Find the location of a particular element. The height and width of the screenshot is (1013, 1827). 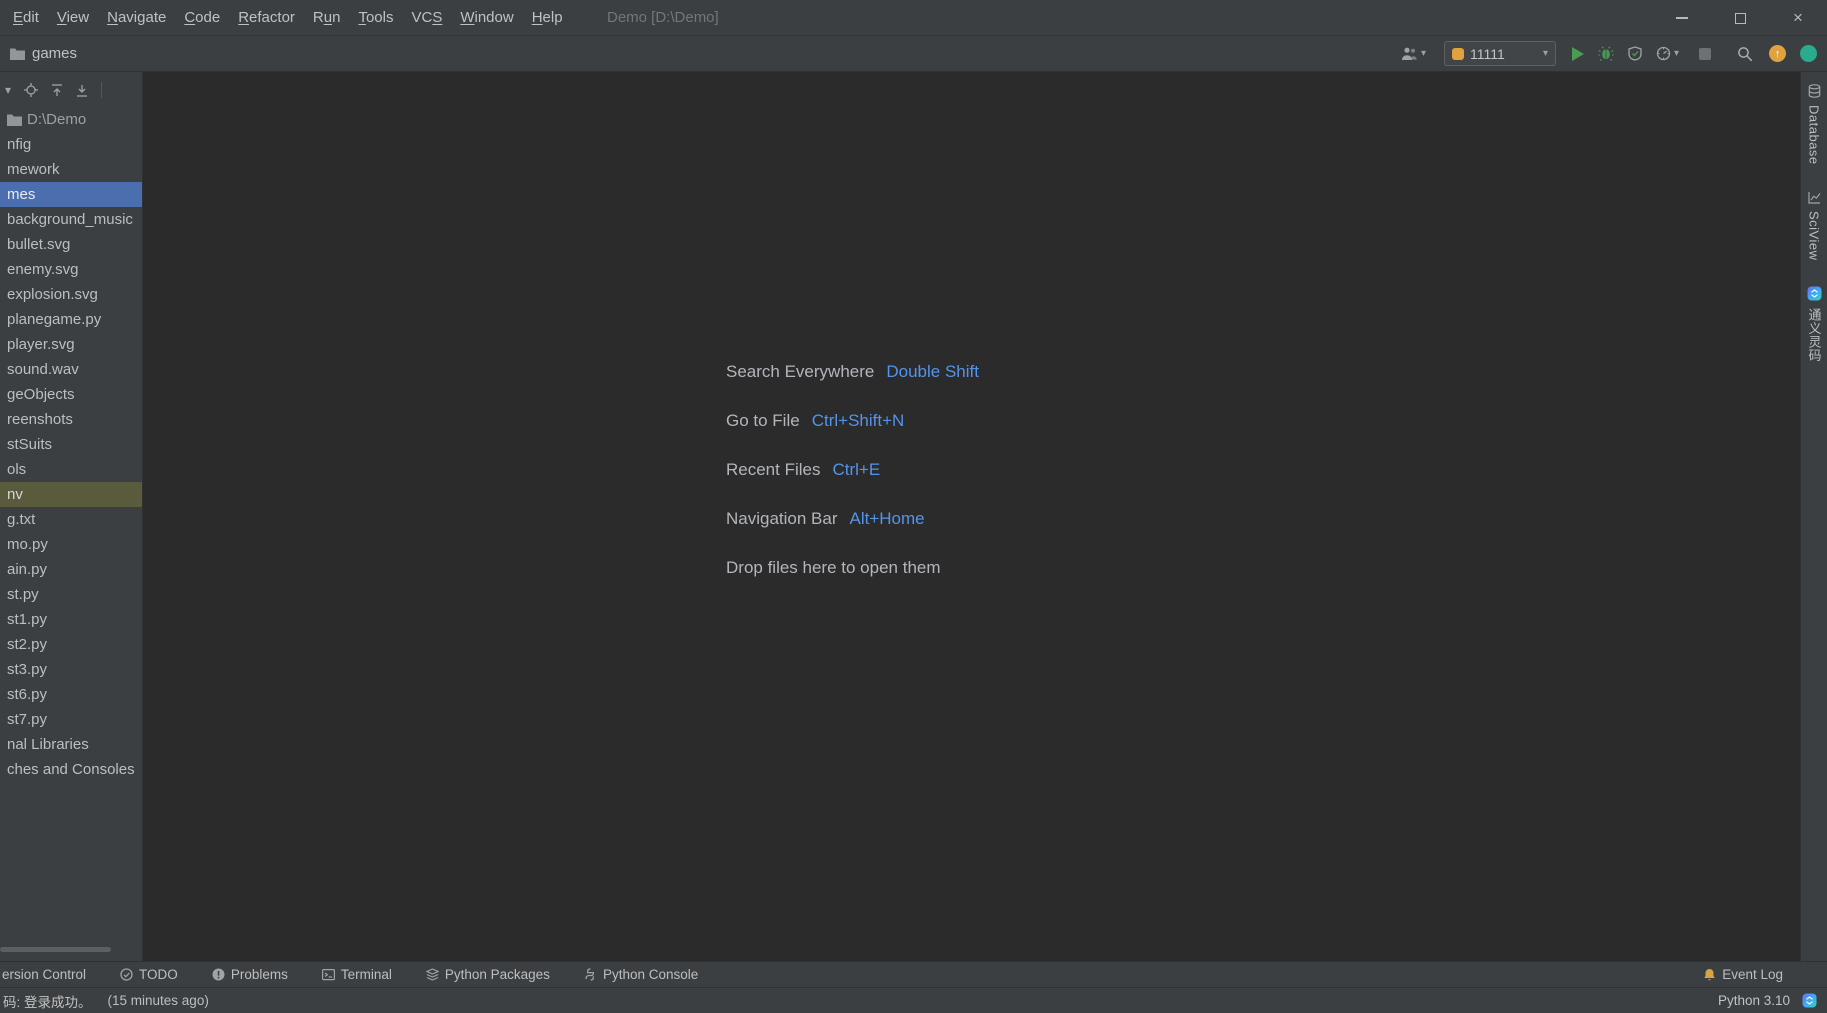

folder-icon is located at coordinates (17, 53).